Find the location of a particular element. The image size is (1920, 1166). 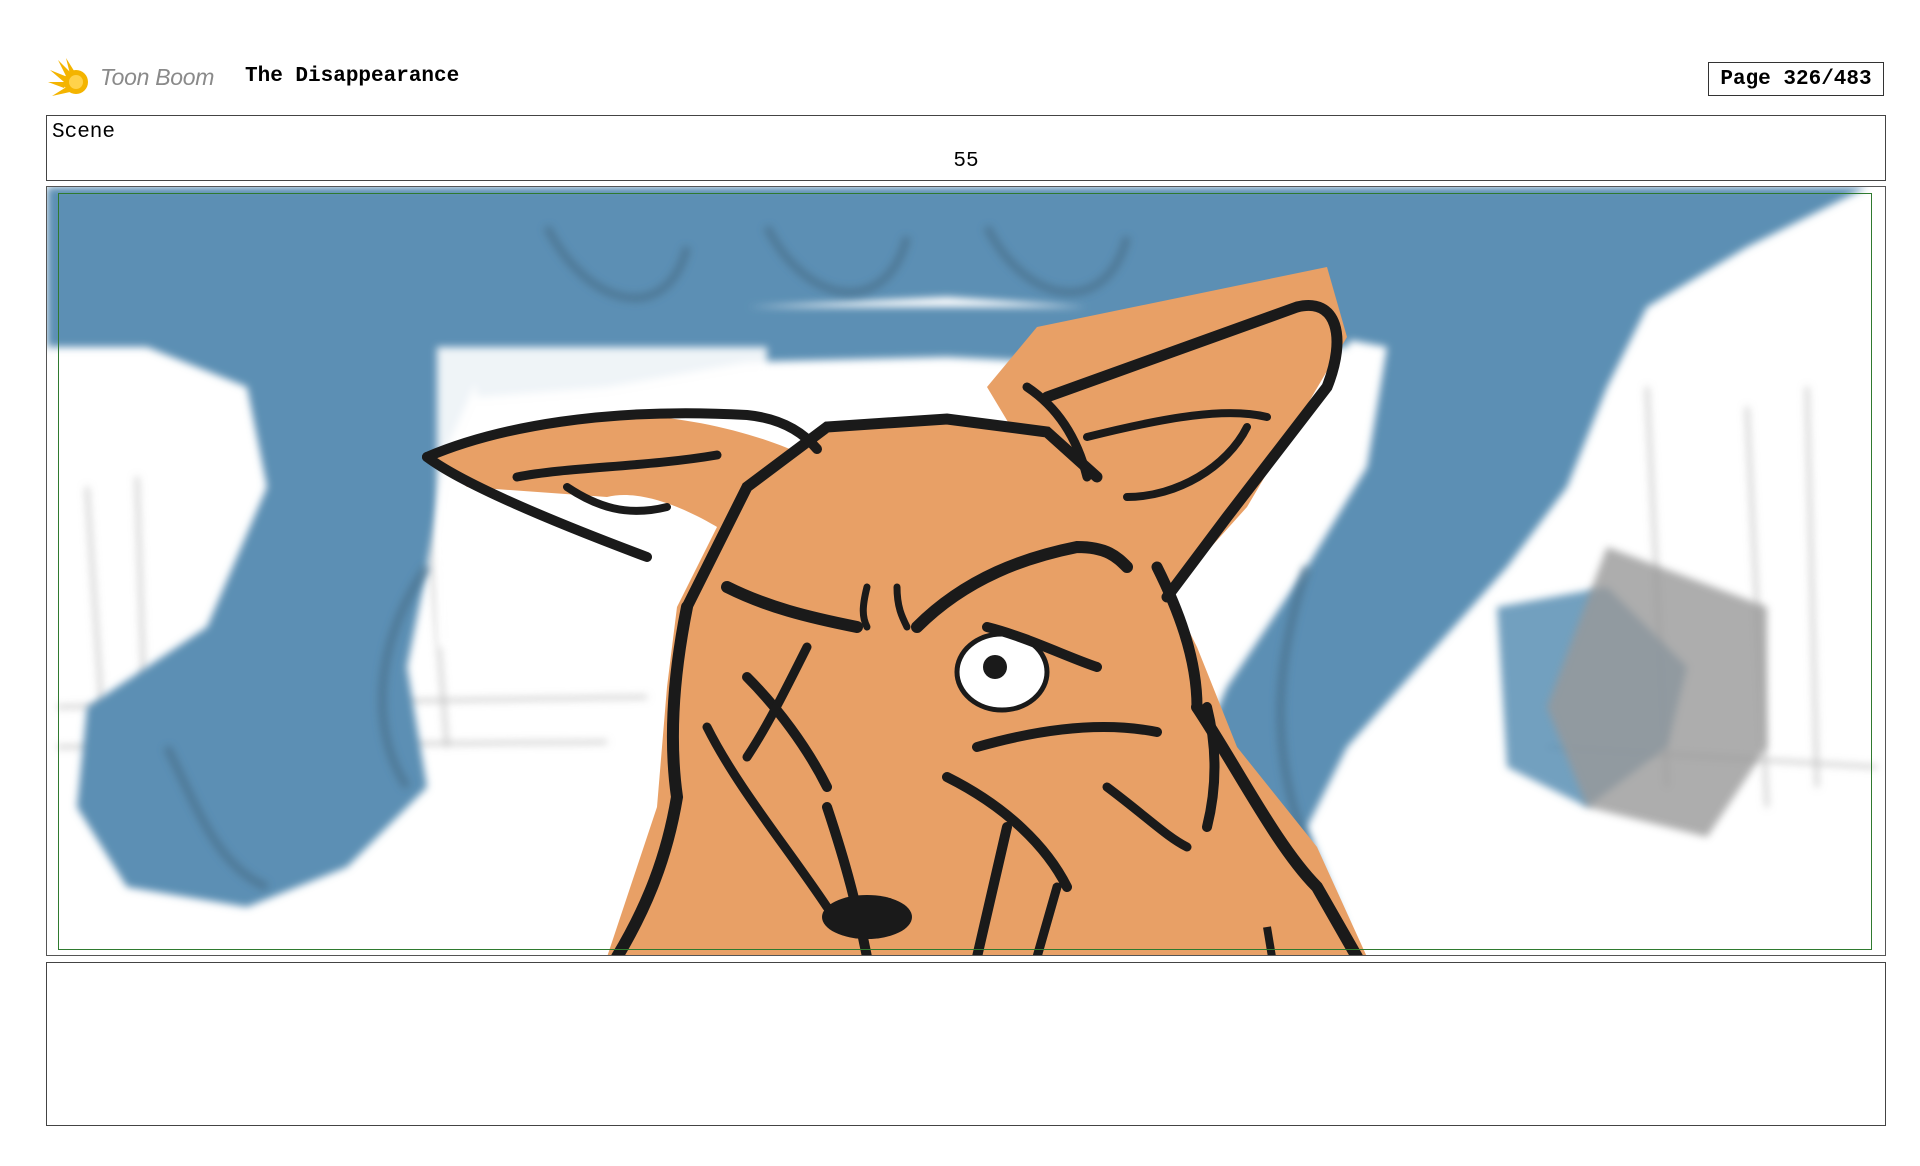

project-title: The Disappearance is located at coordinates (352, 76).